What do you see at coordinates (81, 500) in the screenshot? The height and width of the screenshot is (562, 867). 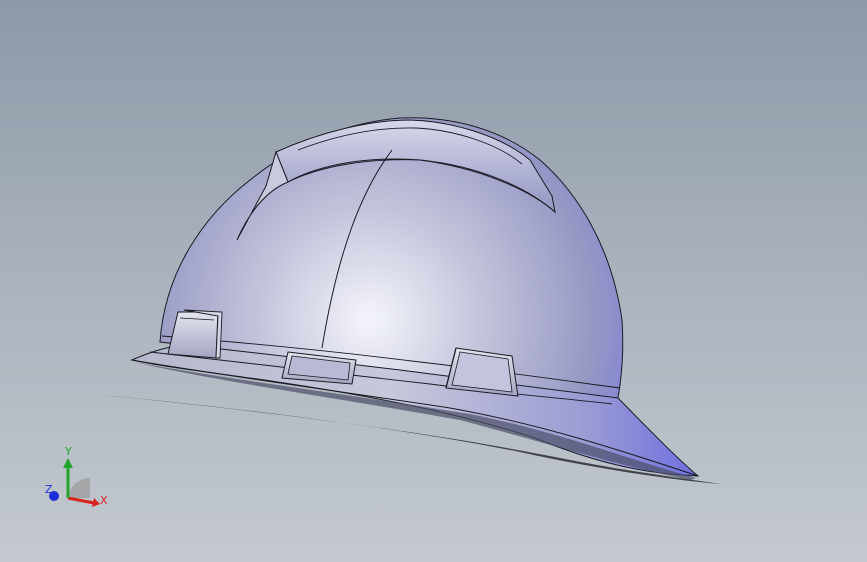 I see `triad-x-axis` at bounding box center [81, 500].